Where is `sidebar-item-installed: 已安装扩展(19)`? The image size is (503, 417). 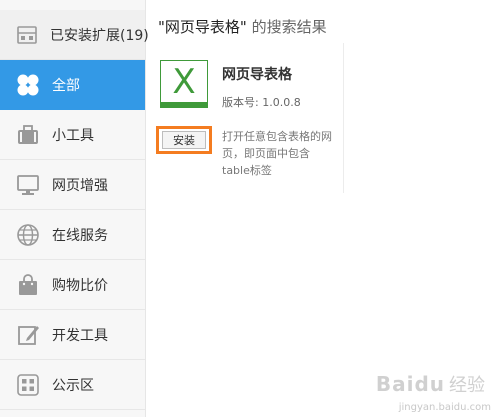 sidebar-item-installed: 已安装扩展(19) is located at coordinates (74, 35).